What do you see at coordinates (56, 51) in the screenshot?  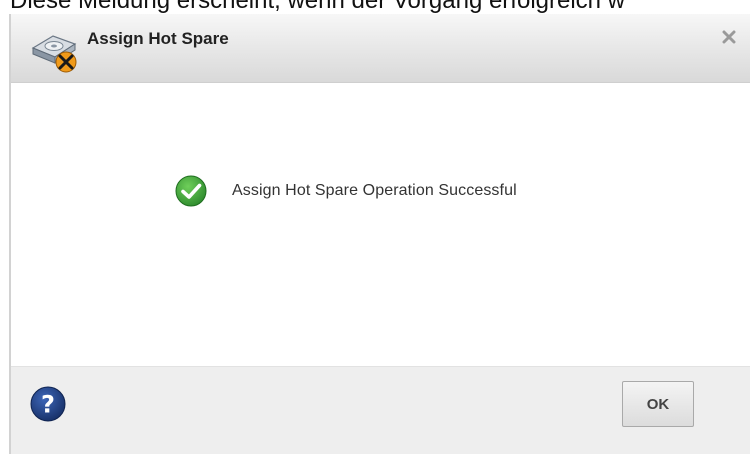 I see `hot-spare-disk-icon` at bounding box center [56, 51].